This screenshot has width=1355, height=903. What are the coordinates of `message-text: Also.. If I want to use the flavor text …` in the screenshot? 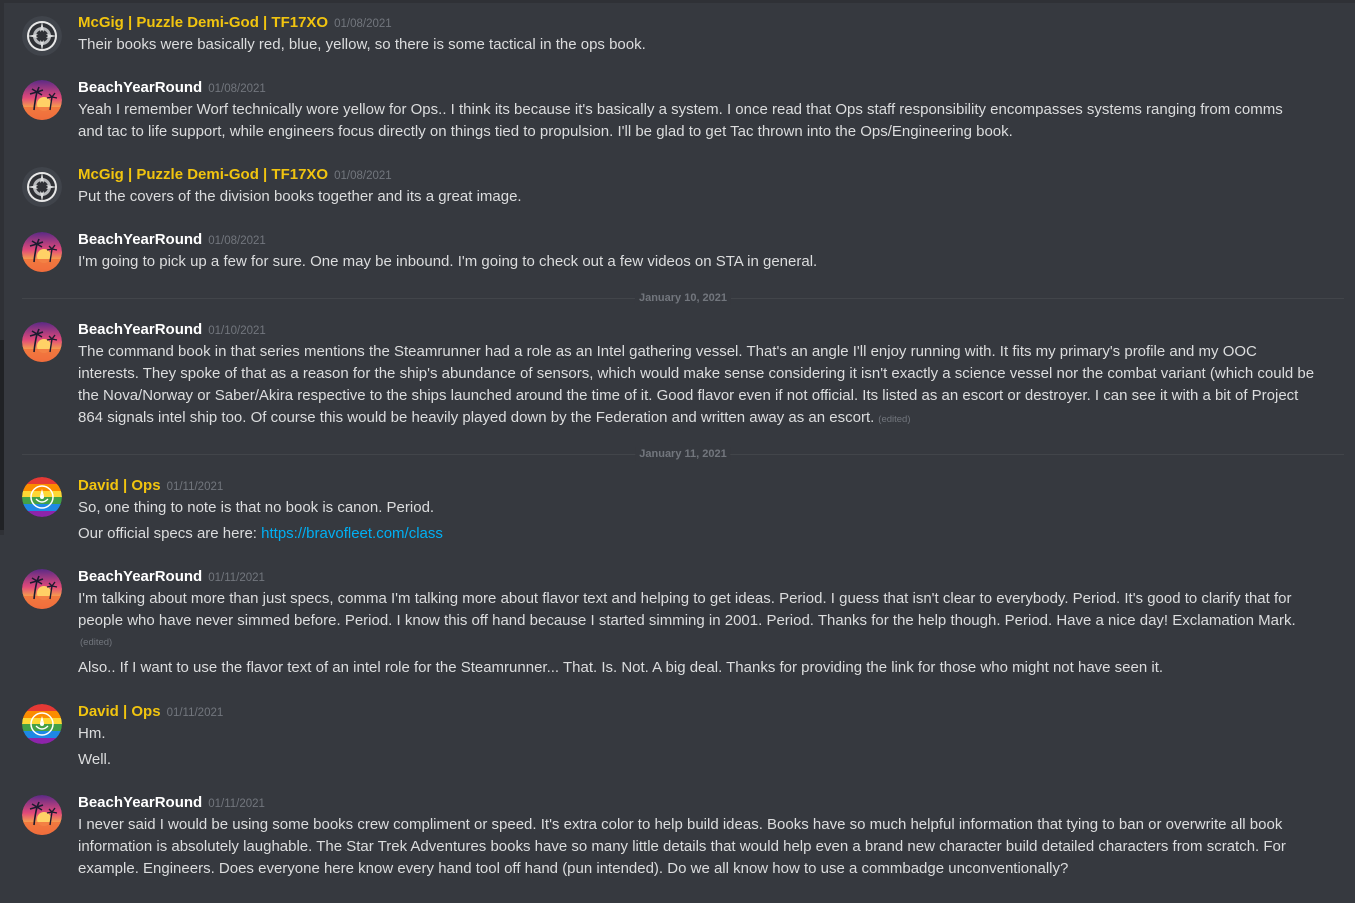 It's located at (621, 667).